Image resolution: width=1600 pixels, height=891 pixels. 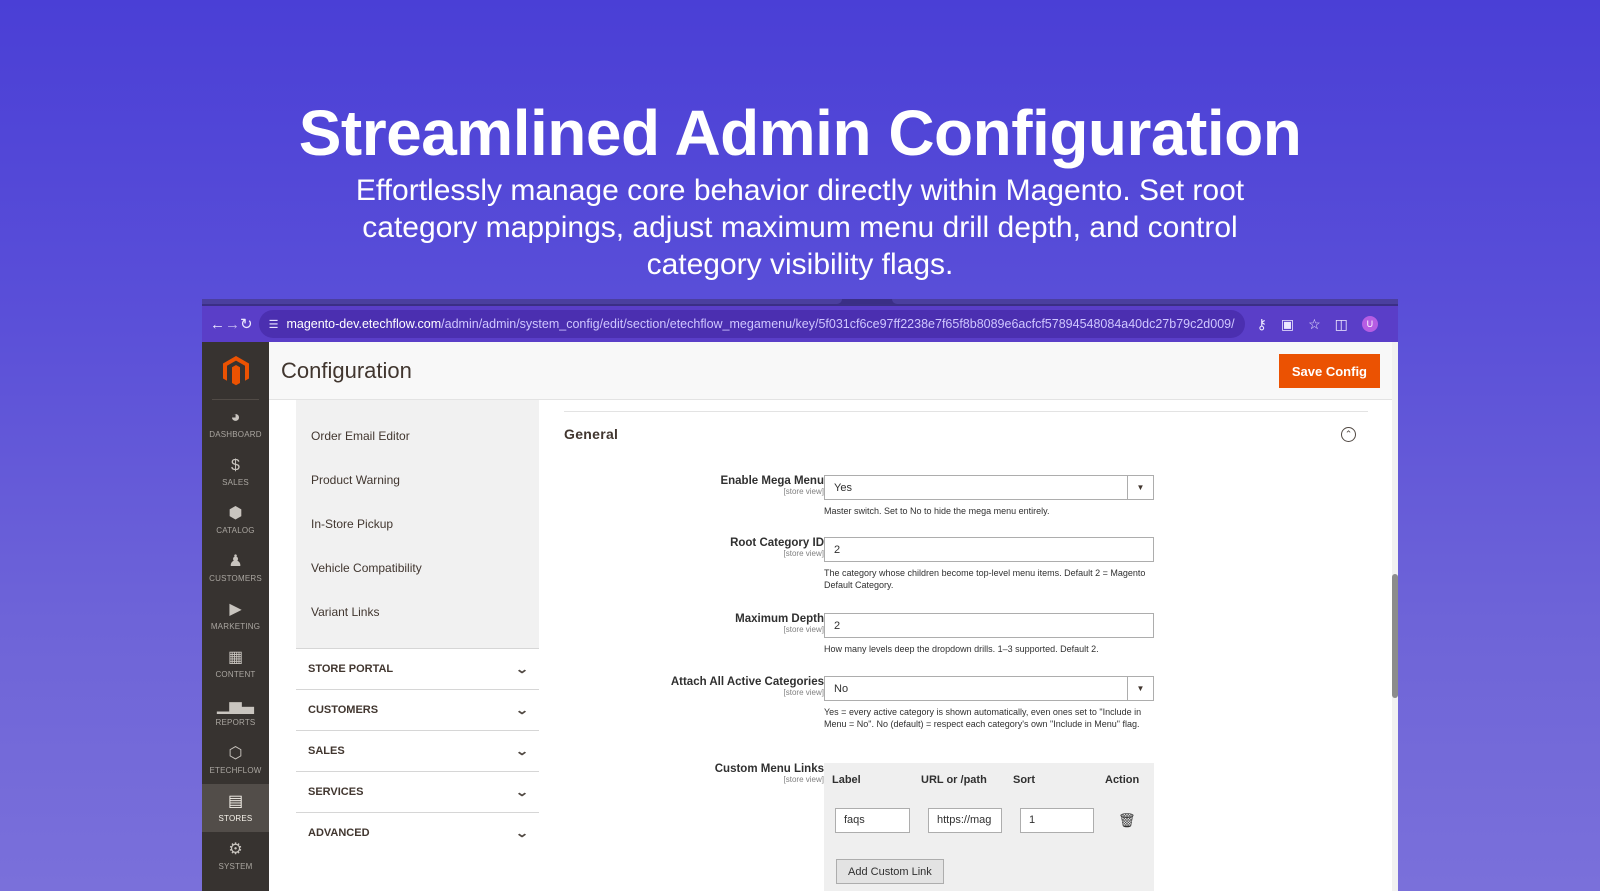 What do you see at coordinates (986, 780) in the screenshot?
I see `table-header: Label URL or /path Sort Action` at bounding box center [986, 780].